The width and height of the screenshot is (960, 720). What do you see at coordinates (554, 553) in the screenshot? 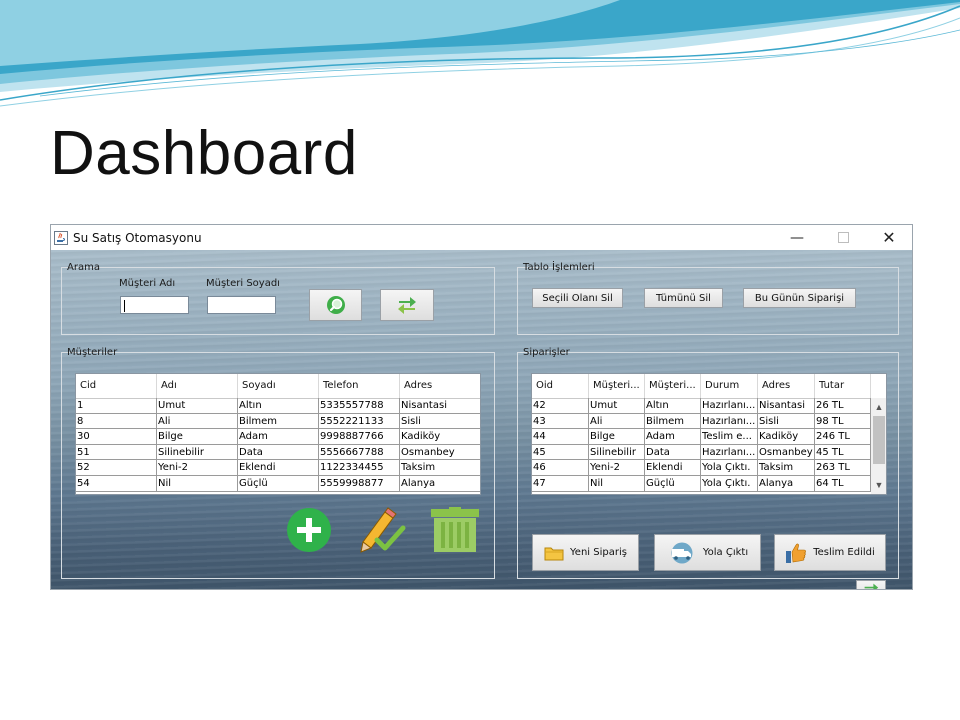
I see `folder-icon` at bounding box center [554, 553].